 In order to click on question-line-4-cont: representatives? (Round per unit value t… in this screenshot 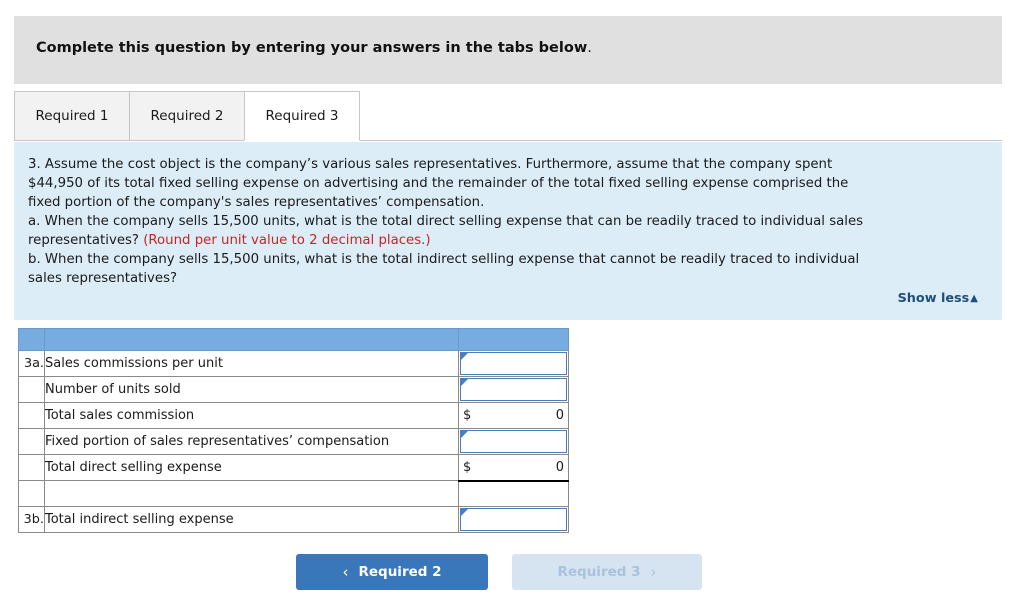, I will do `click(508, 240)`.